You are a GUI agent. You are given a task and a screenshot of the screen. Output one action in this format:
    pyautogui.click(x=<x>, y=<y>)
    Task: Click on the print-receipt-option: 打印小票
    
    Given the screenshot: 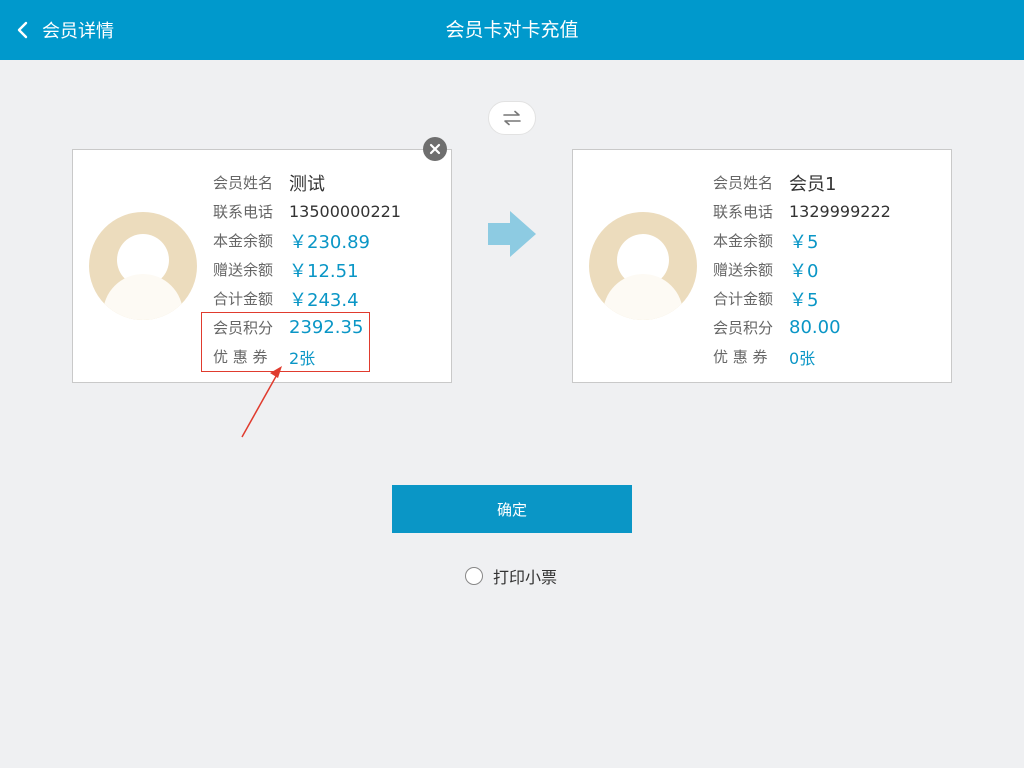 What is the action you would take?
    pyautogui.click(x=511, y=576)
    